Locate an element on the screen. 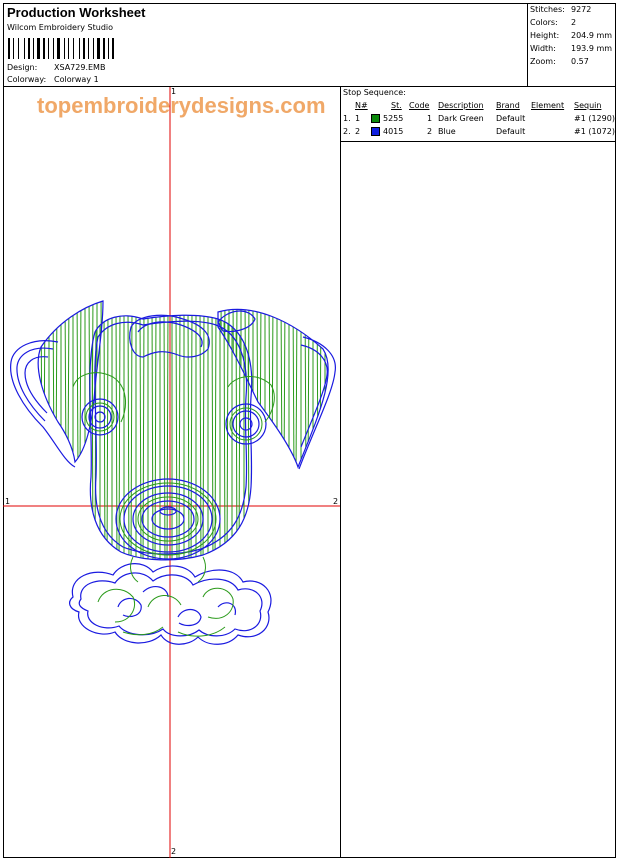  col-header-element: Element is located at coordinates (548, 105).